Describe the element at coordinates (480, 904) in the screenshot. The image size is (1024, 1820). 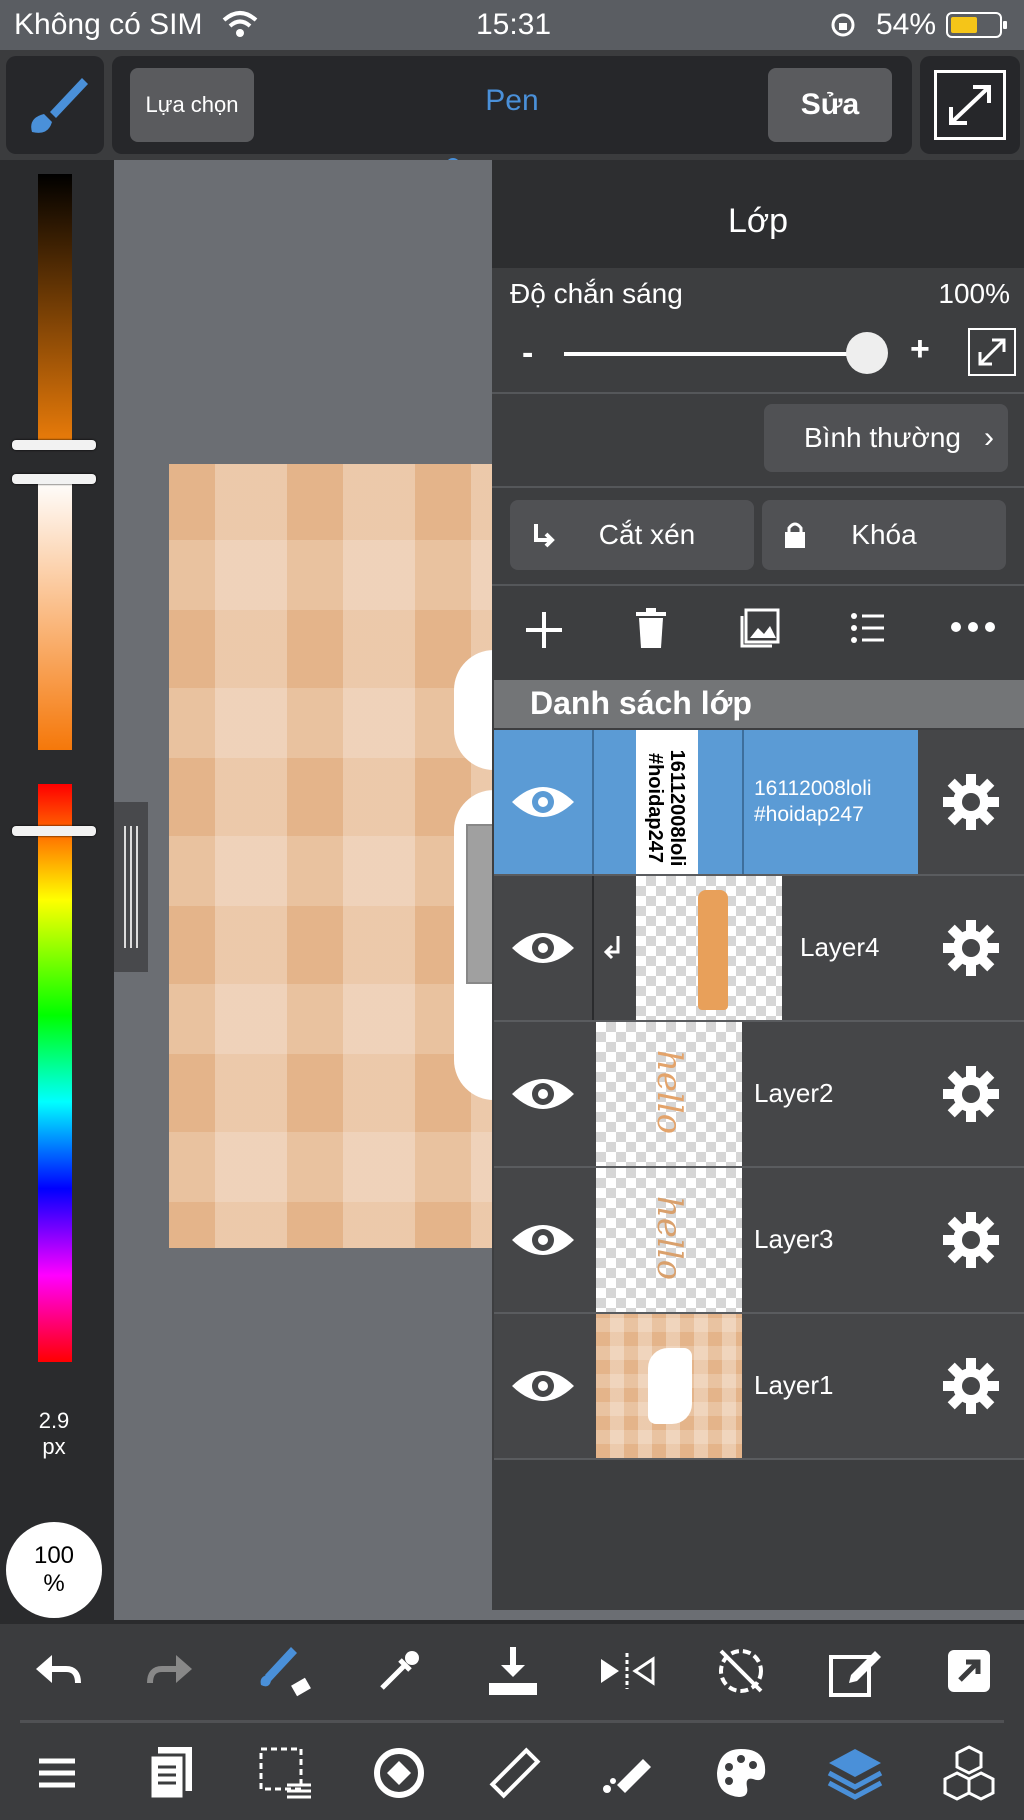
I see `artwork-selection-box` at that location.